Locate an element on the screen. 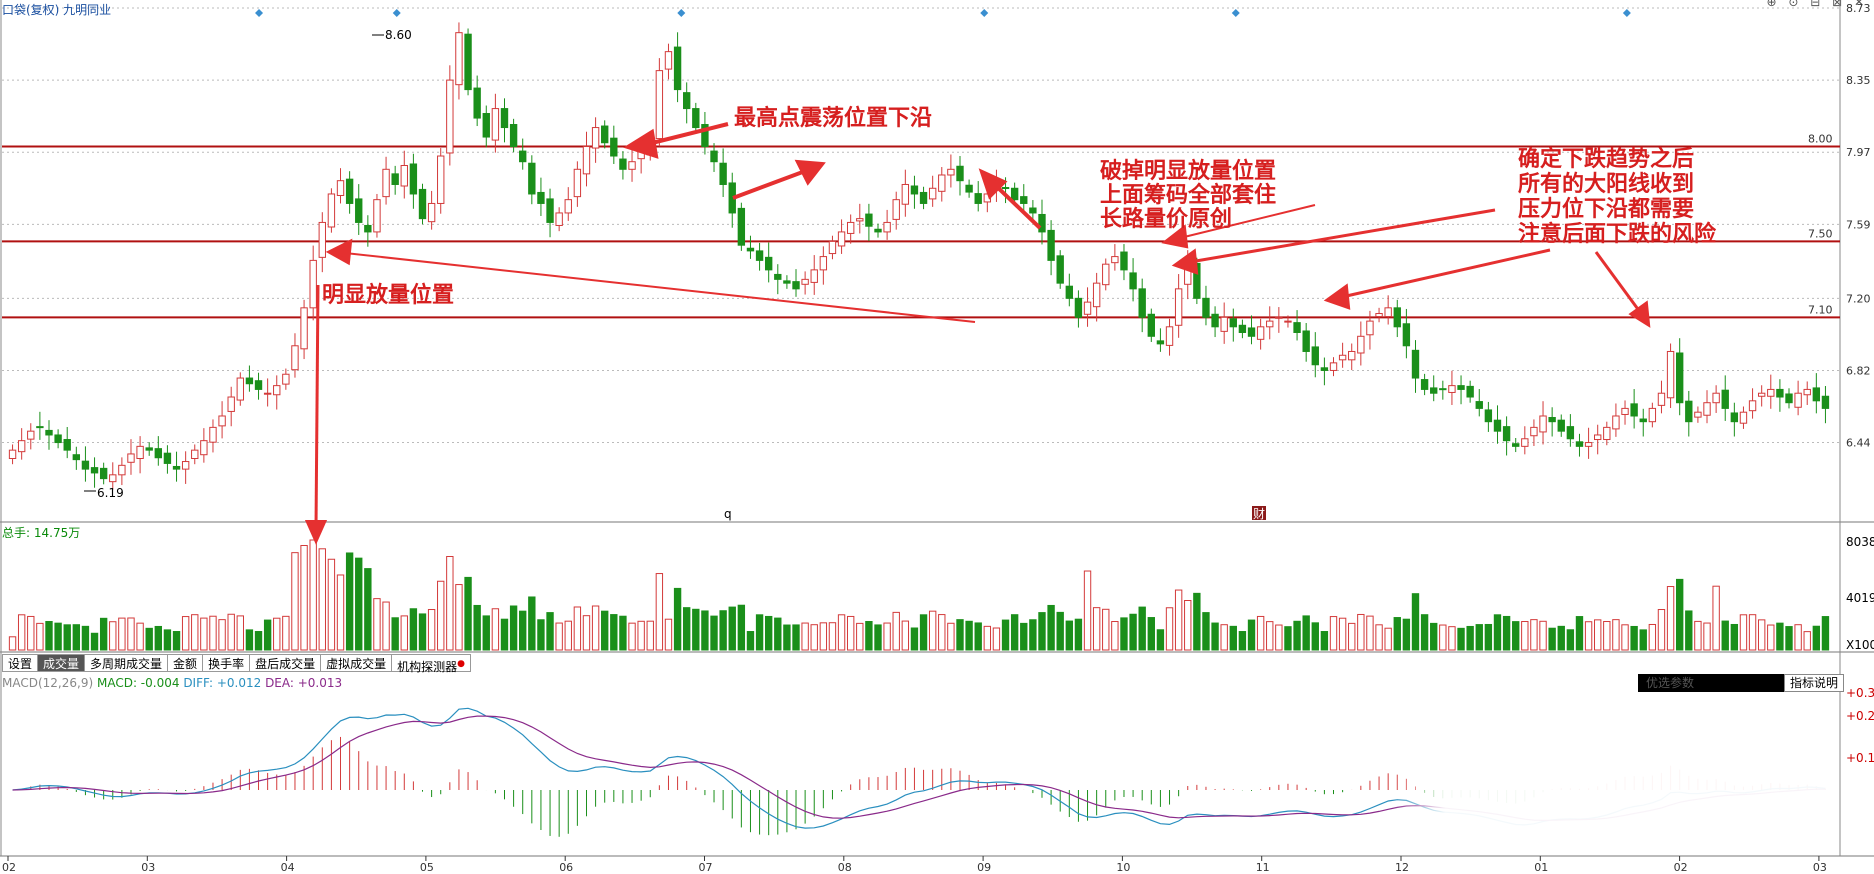 This screenshot has height=874, width=1874. arrow-head-icon is located at coordinates (1337, 296).